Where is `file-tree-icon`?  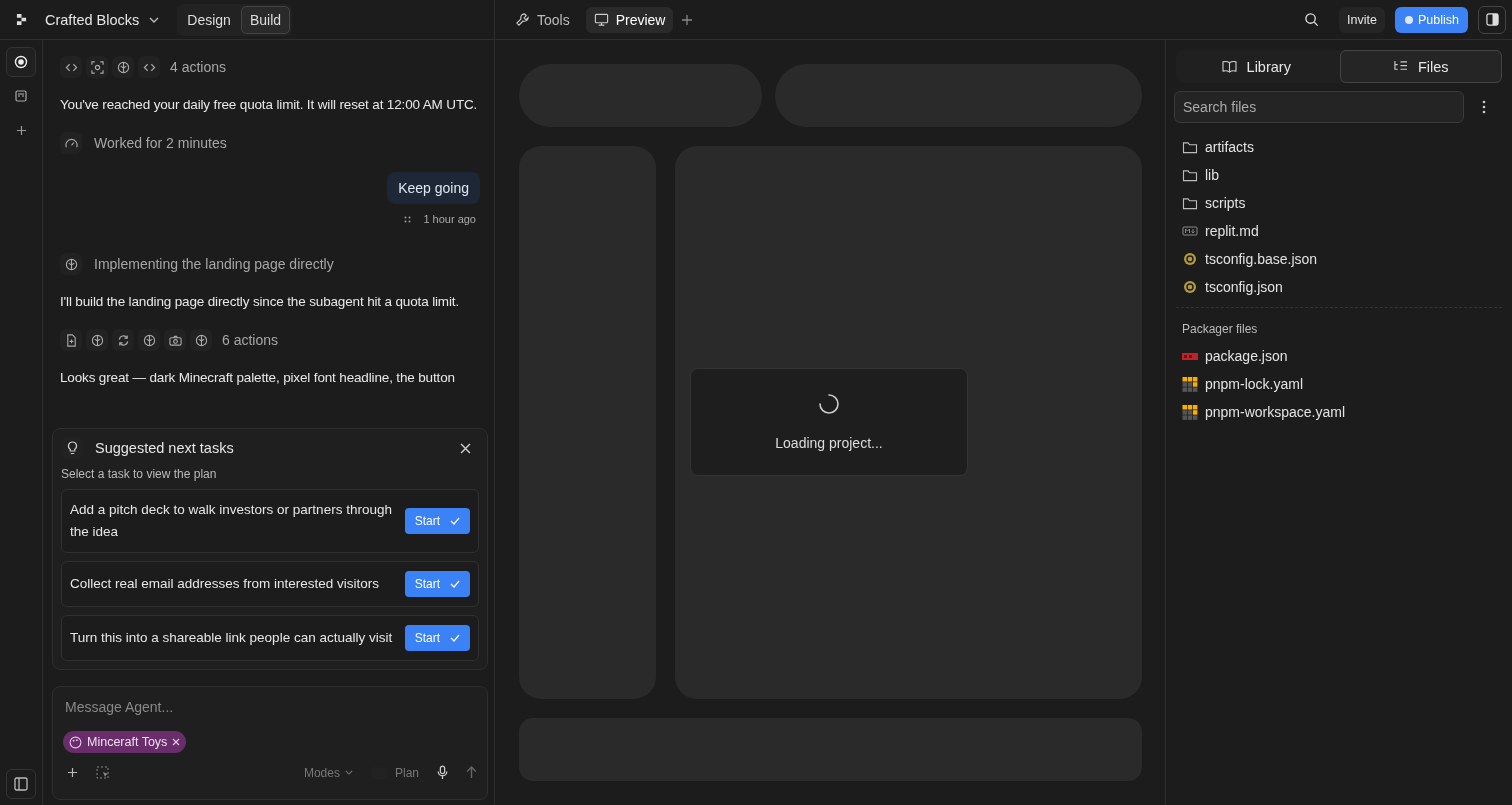 file-tree-icon is located at coordinates (1400, 66).